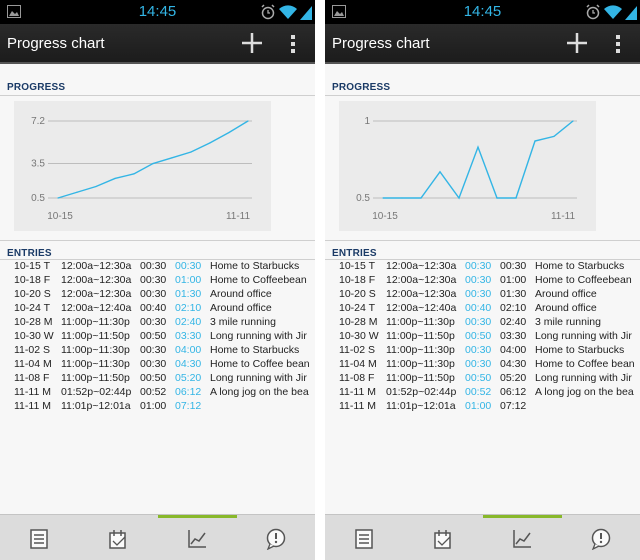 The image size is (640, 560). I want to click on progress-chart: 1 0.5 10-15 11-11, so click(467, 166).